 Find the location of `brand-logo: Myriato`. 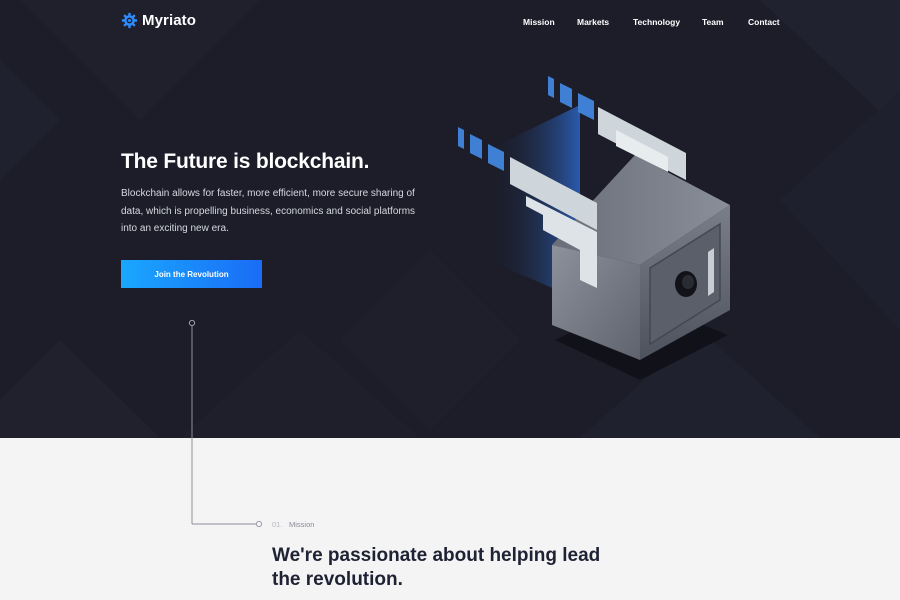

brand-logo: Myriato is located at coordinates (158, 20).